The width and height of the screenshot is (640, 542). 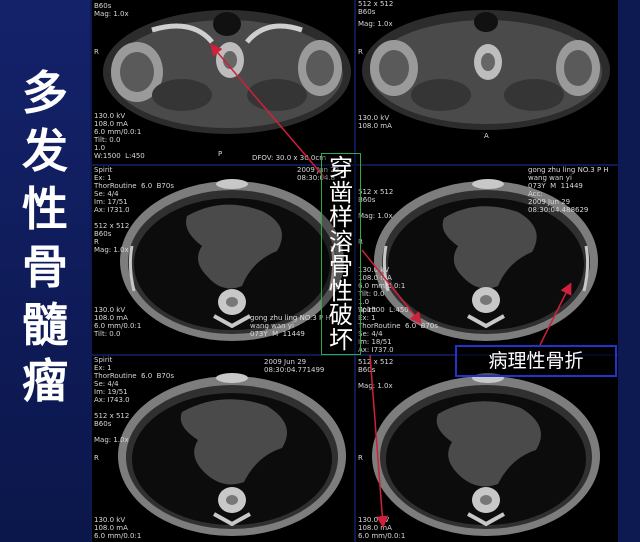 What do you see at coordinates (45, 381) in the screenshot?
I see `side-title-char: 瘤` at bounding box center [45, 381].